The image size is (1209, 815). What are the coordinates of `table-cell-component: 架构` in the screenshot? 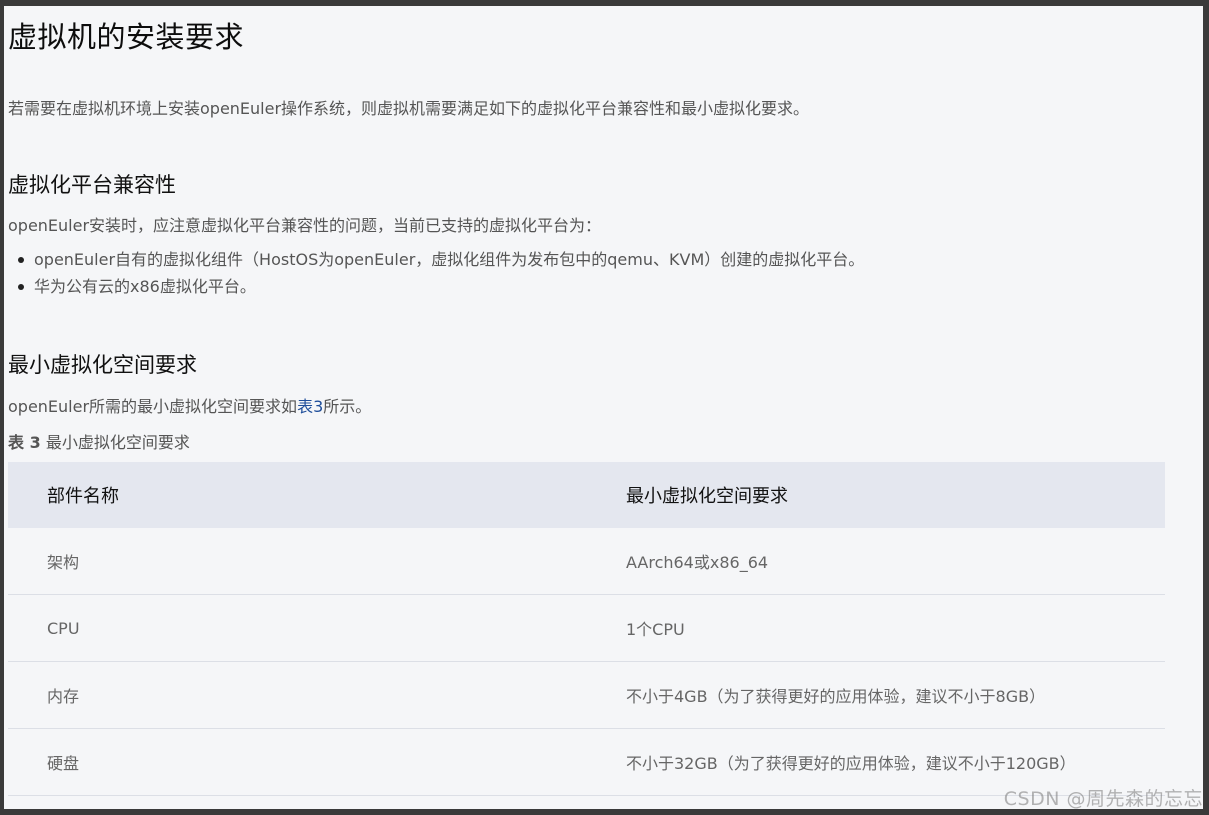 It's located at (297, 561).